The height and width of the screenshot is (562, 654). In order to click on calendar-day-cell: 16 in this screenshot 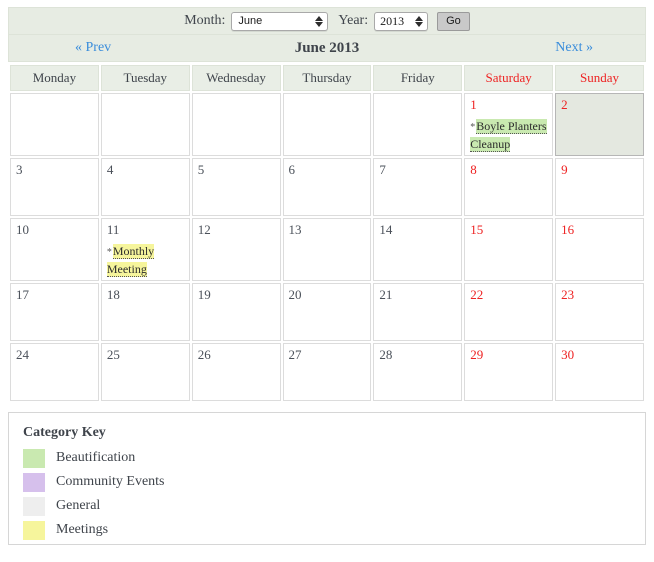, I will do `click(599, 249)`.